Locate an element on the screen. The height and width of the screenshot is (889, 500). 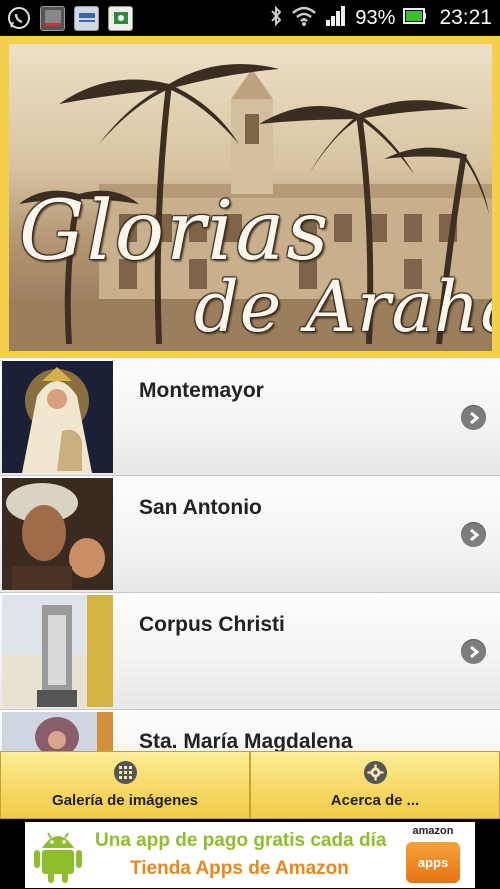
app-title: Glorias is located at coordinates (175, 231).